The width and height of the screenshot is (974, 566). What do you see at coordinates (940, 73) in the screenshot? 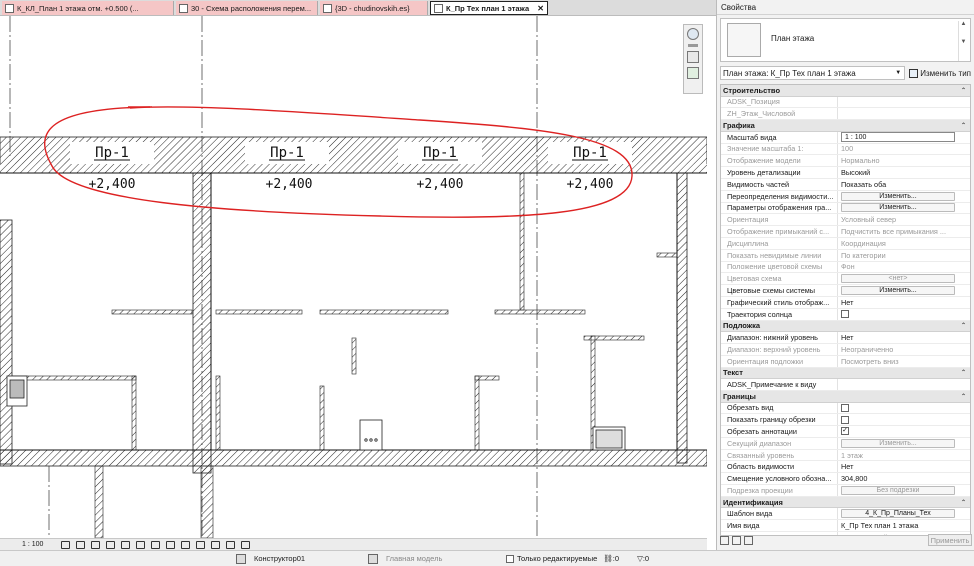
I see `edit-type-button: Изменить тип` at bounding box center [940, 73].